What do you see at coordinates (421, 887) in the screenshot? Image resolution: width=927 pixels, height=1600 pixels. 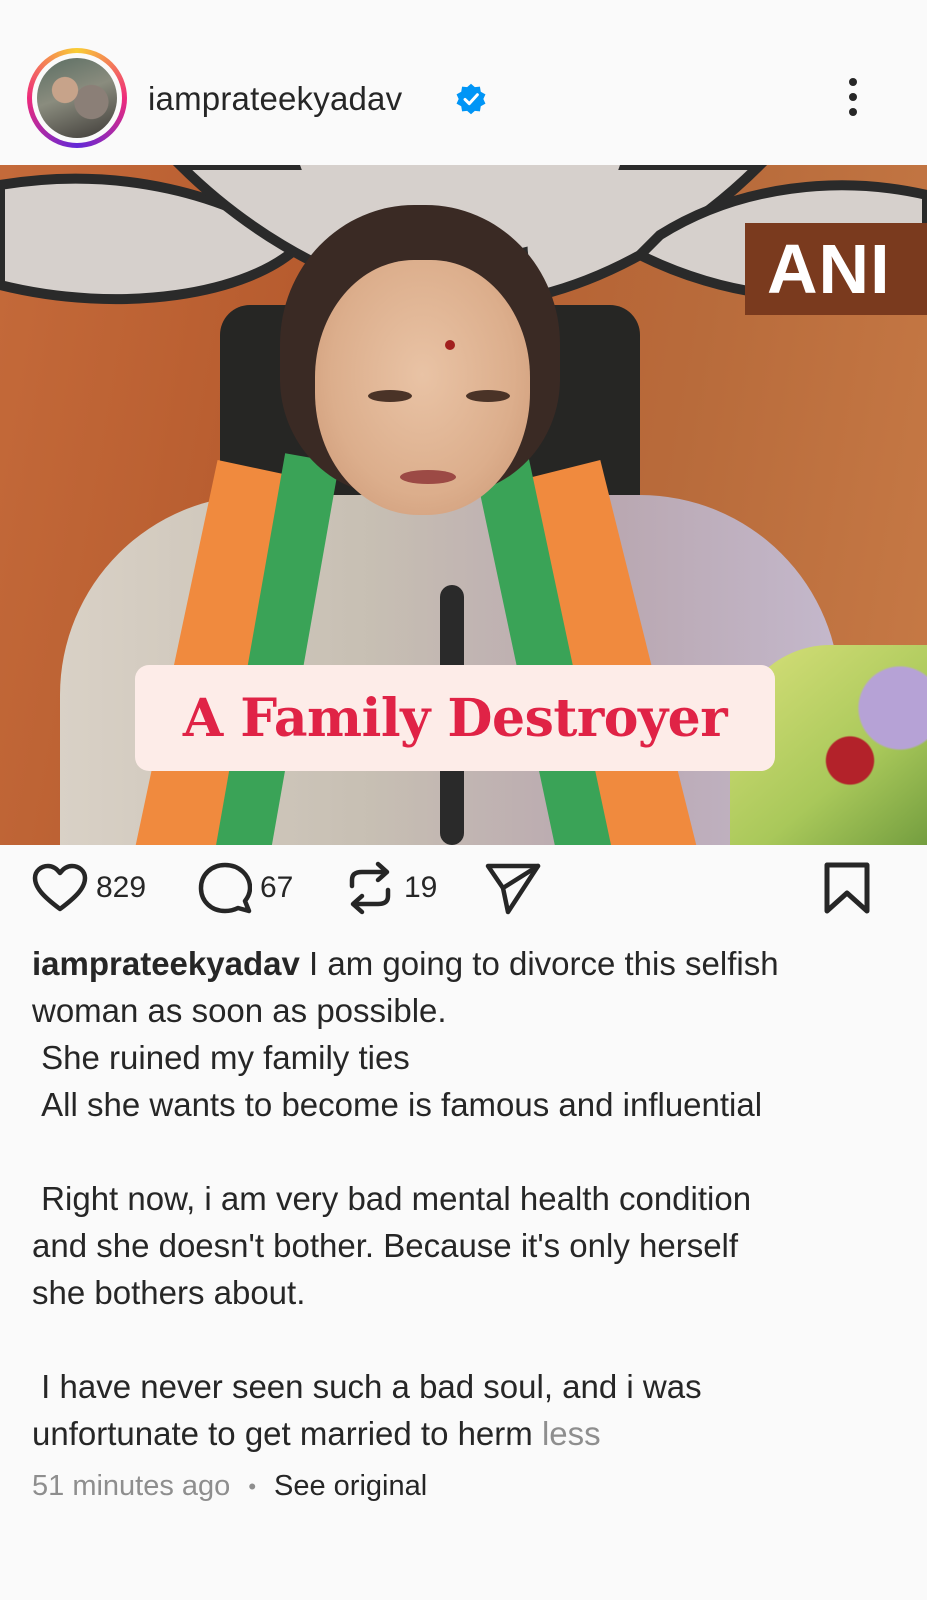 I see `repost-count: 19` at bounding box center [421, 887].